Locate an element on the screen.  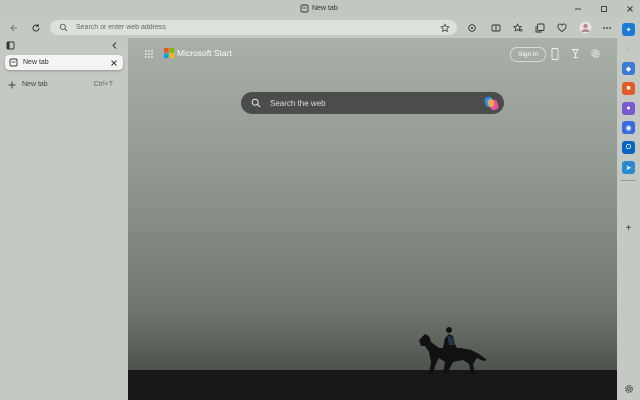
favorites-icon is located at coordinates (518, 27).